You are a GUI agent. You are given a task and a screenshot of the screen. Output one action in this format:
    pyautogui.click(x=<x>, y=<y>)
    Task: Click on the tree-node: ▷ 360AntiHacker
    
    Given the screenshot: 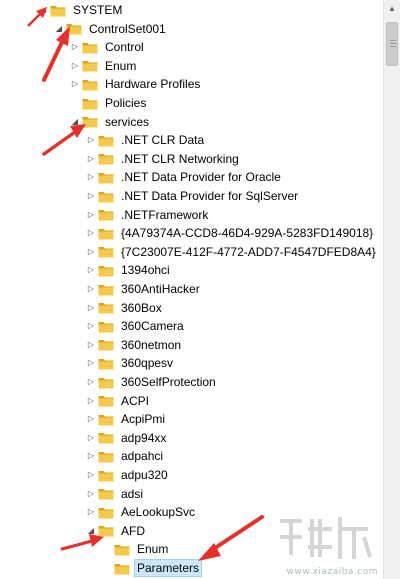 What is the action you would take?
    pyautogui.click(x=144, y=289)
    